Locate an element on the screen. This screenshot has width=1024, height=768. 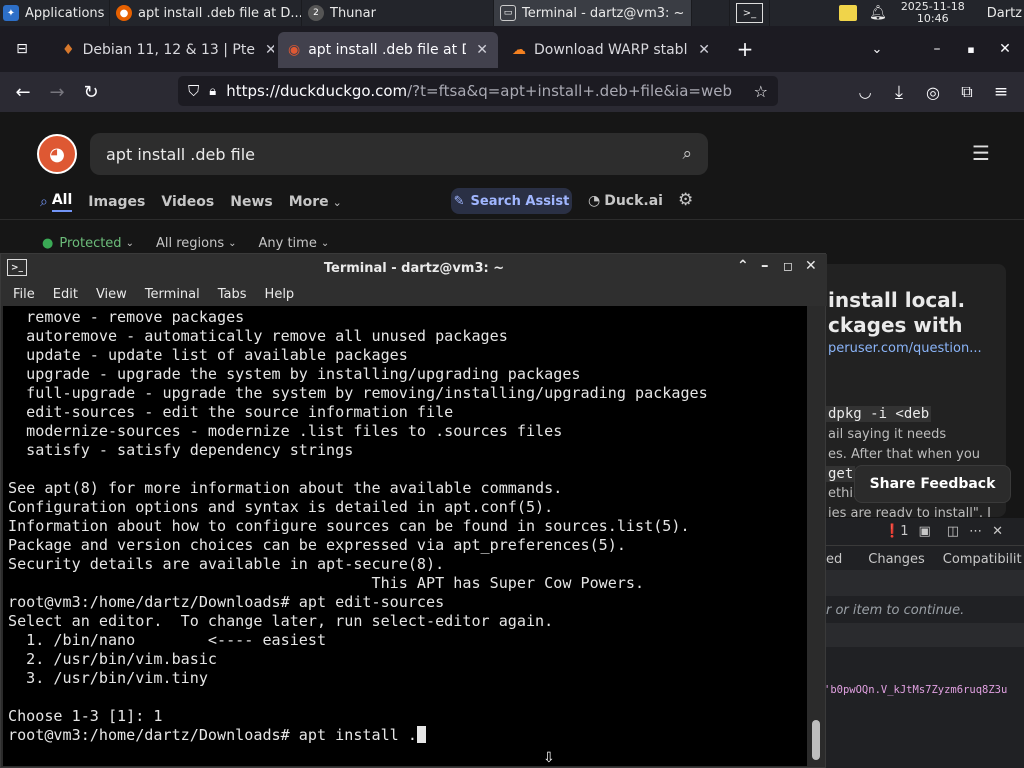
devtools-tab-changes: Changes is located at coordinates (896, 559).